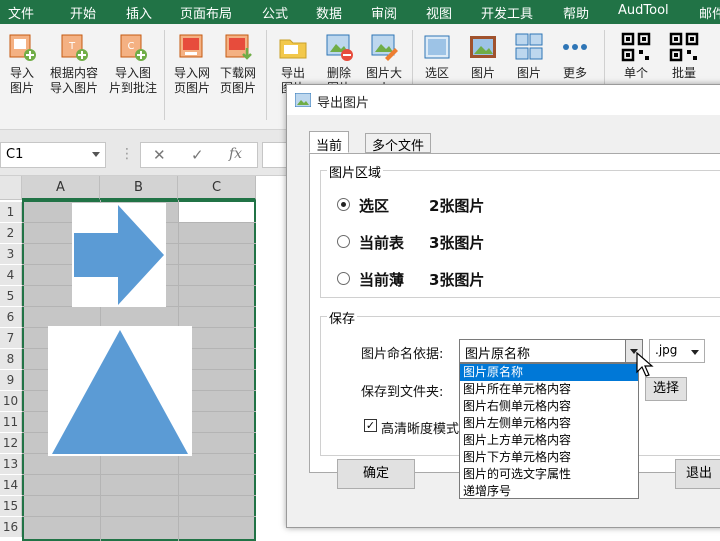 This screenshot has height=541, width=720. Describe the element at coordinates (11, 401) in the screenshot. I see `row-header: 10` at that location.